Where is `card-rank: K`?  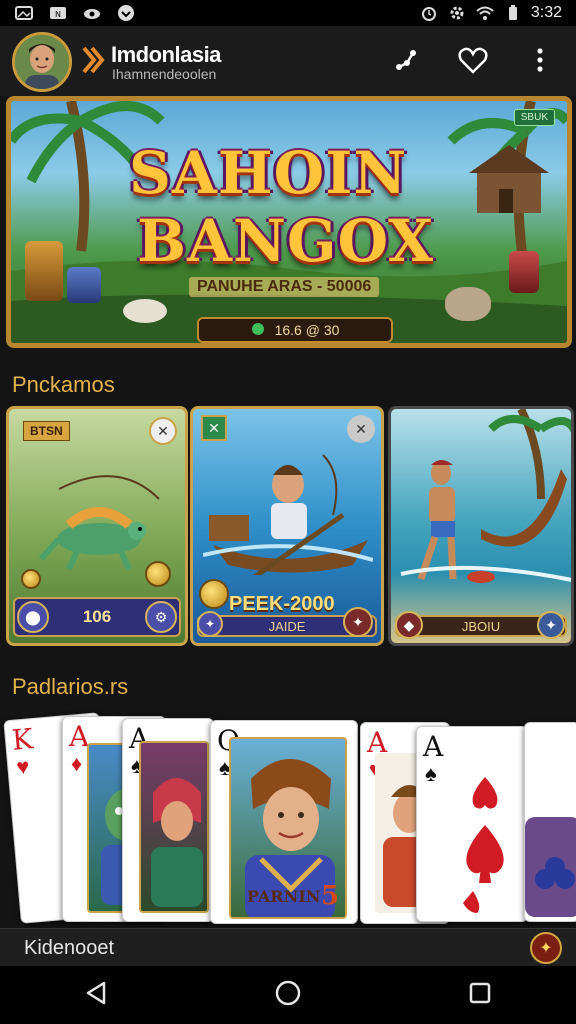
card-rank: K is located at coordinates (22, 739).